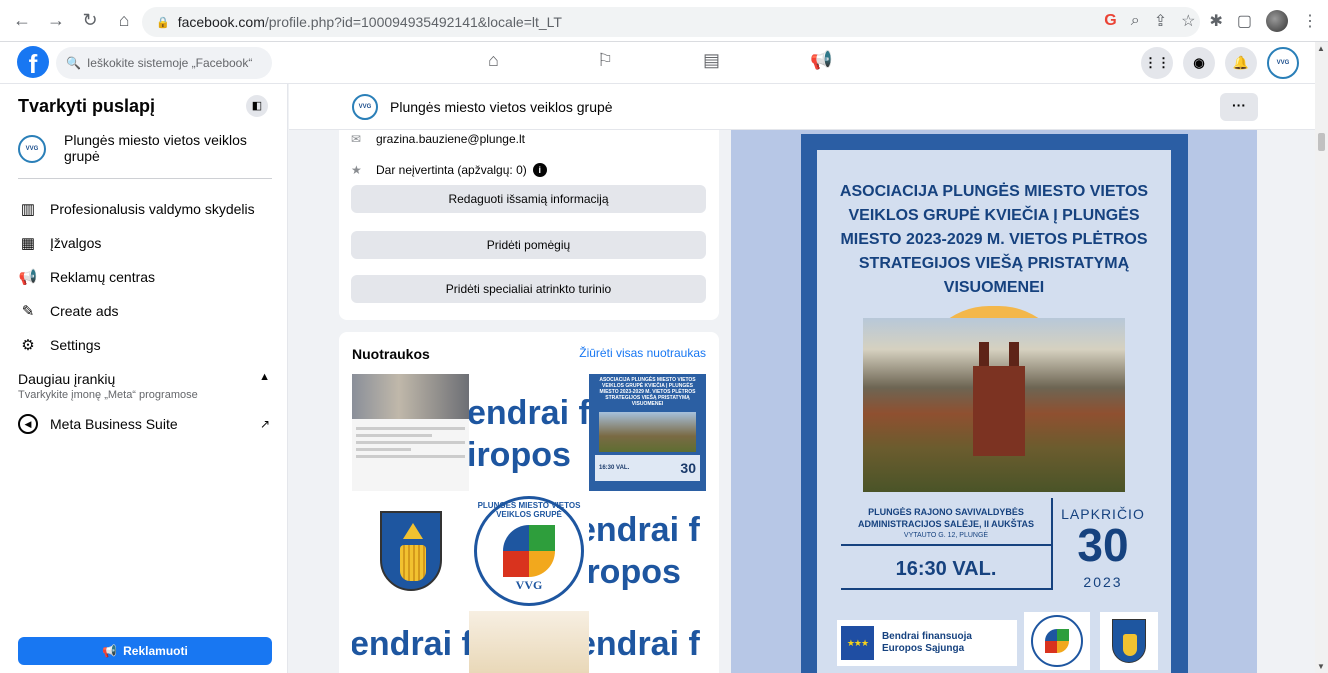  What do you see at coordinates (647, 468) in the screenshot?
I see `poster-thumb-footer: 16:30 VAL. 30` at bounding box center [647, 468].